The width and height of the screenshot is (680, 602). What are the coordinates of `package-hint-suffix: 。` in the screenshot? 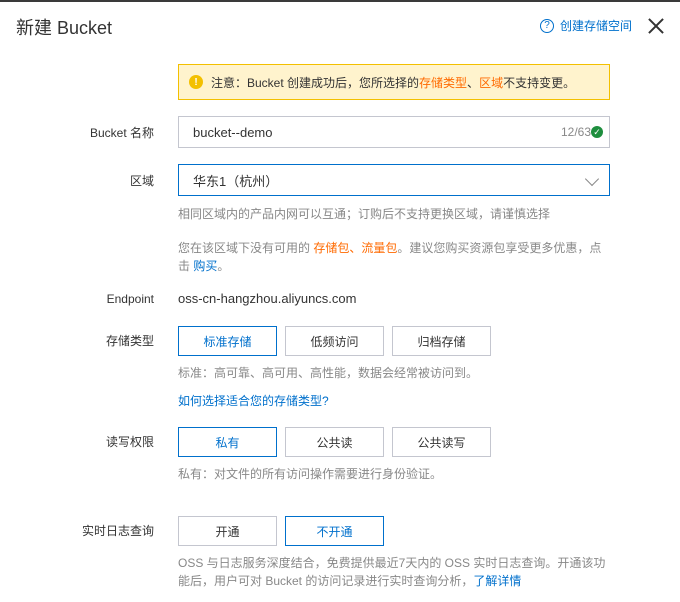 It's located at (223, 266).